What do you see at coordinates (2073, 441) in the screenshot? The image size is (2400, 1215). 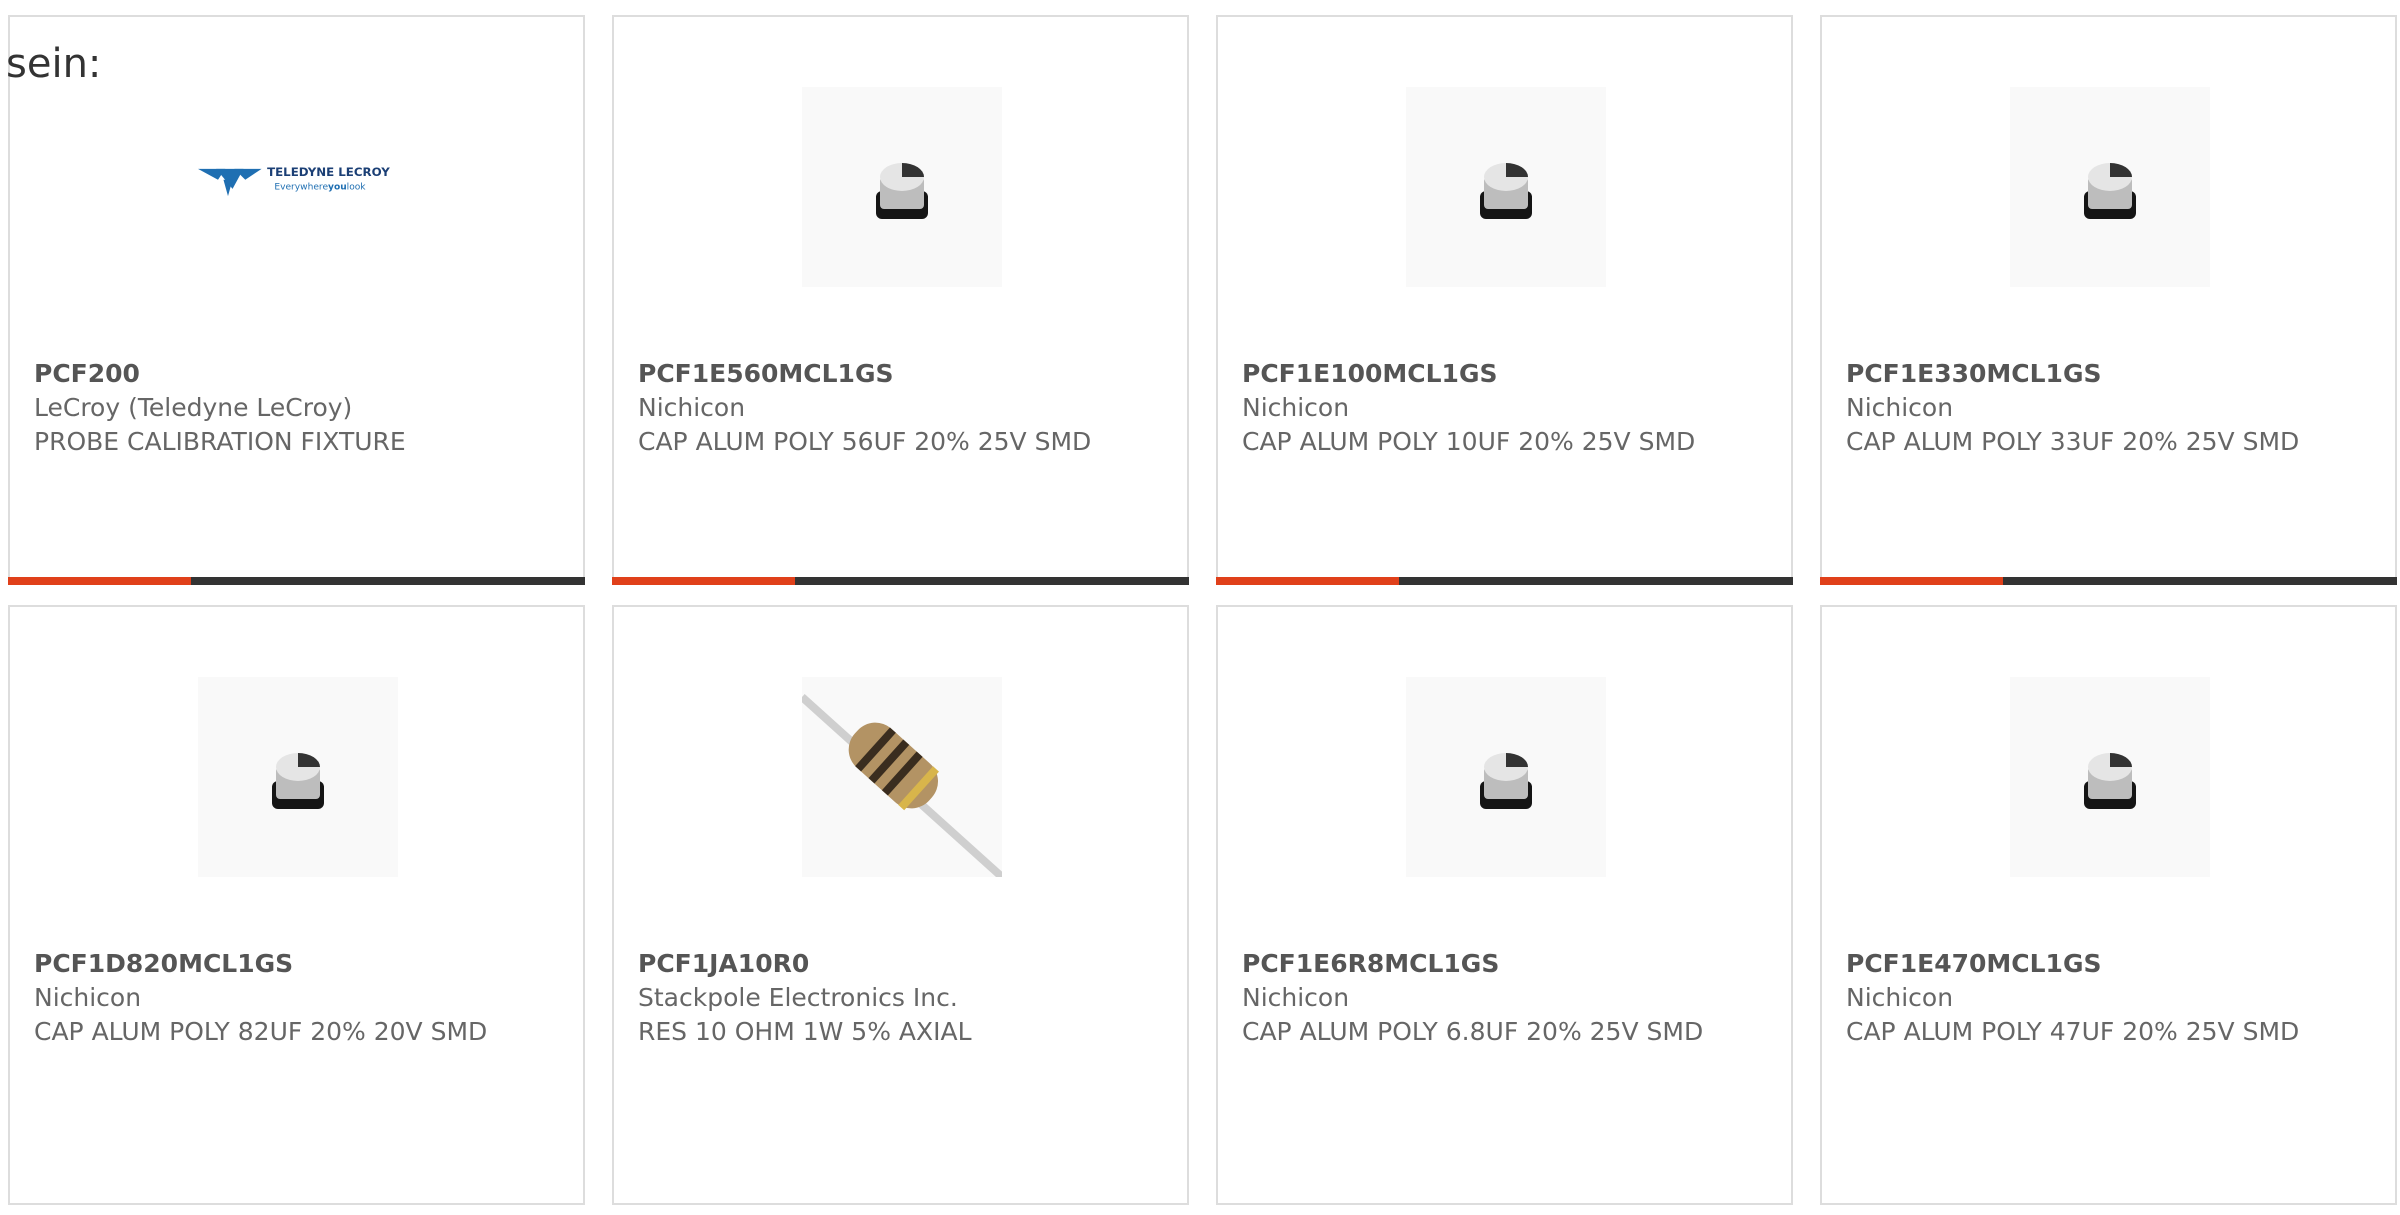 I see `description-label: CAP ALUM POLY 33UF 20% 25V SMD` at bounding box center [2073, 441].